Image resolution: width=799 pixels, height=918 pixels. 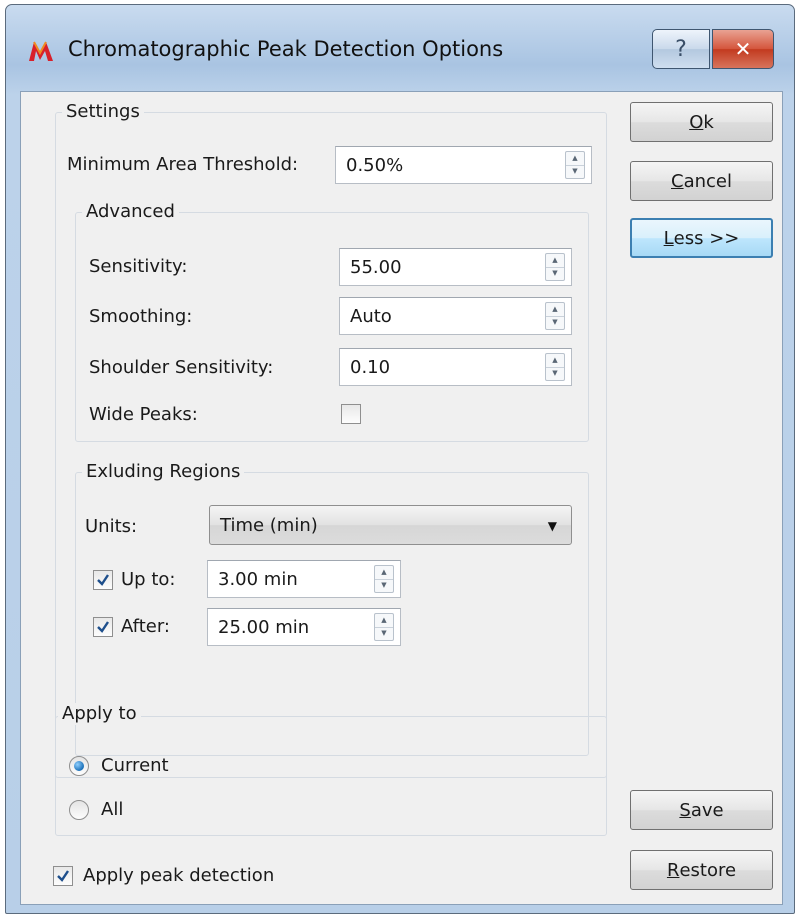 I want to click on smoothing-label: Smoothing:, so click(x=141, y=316).